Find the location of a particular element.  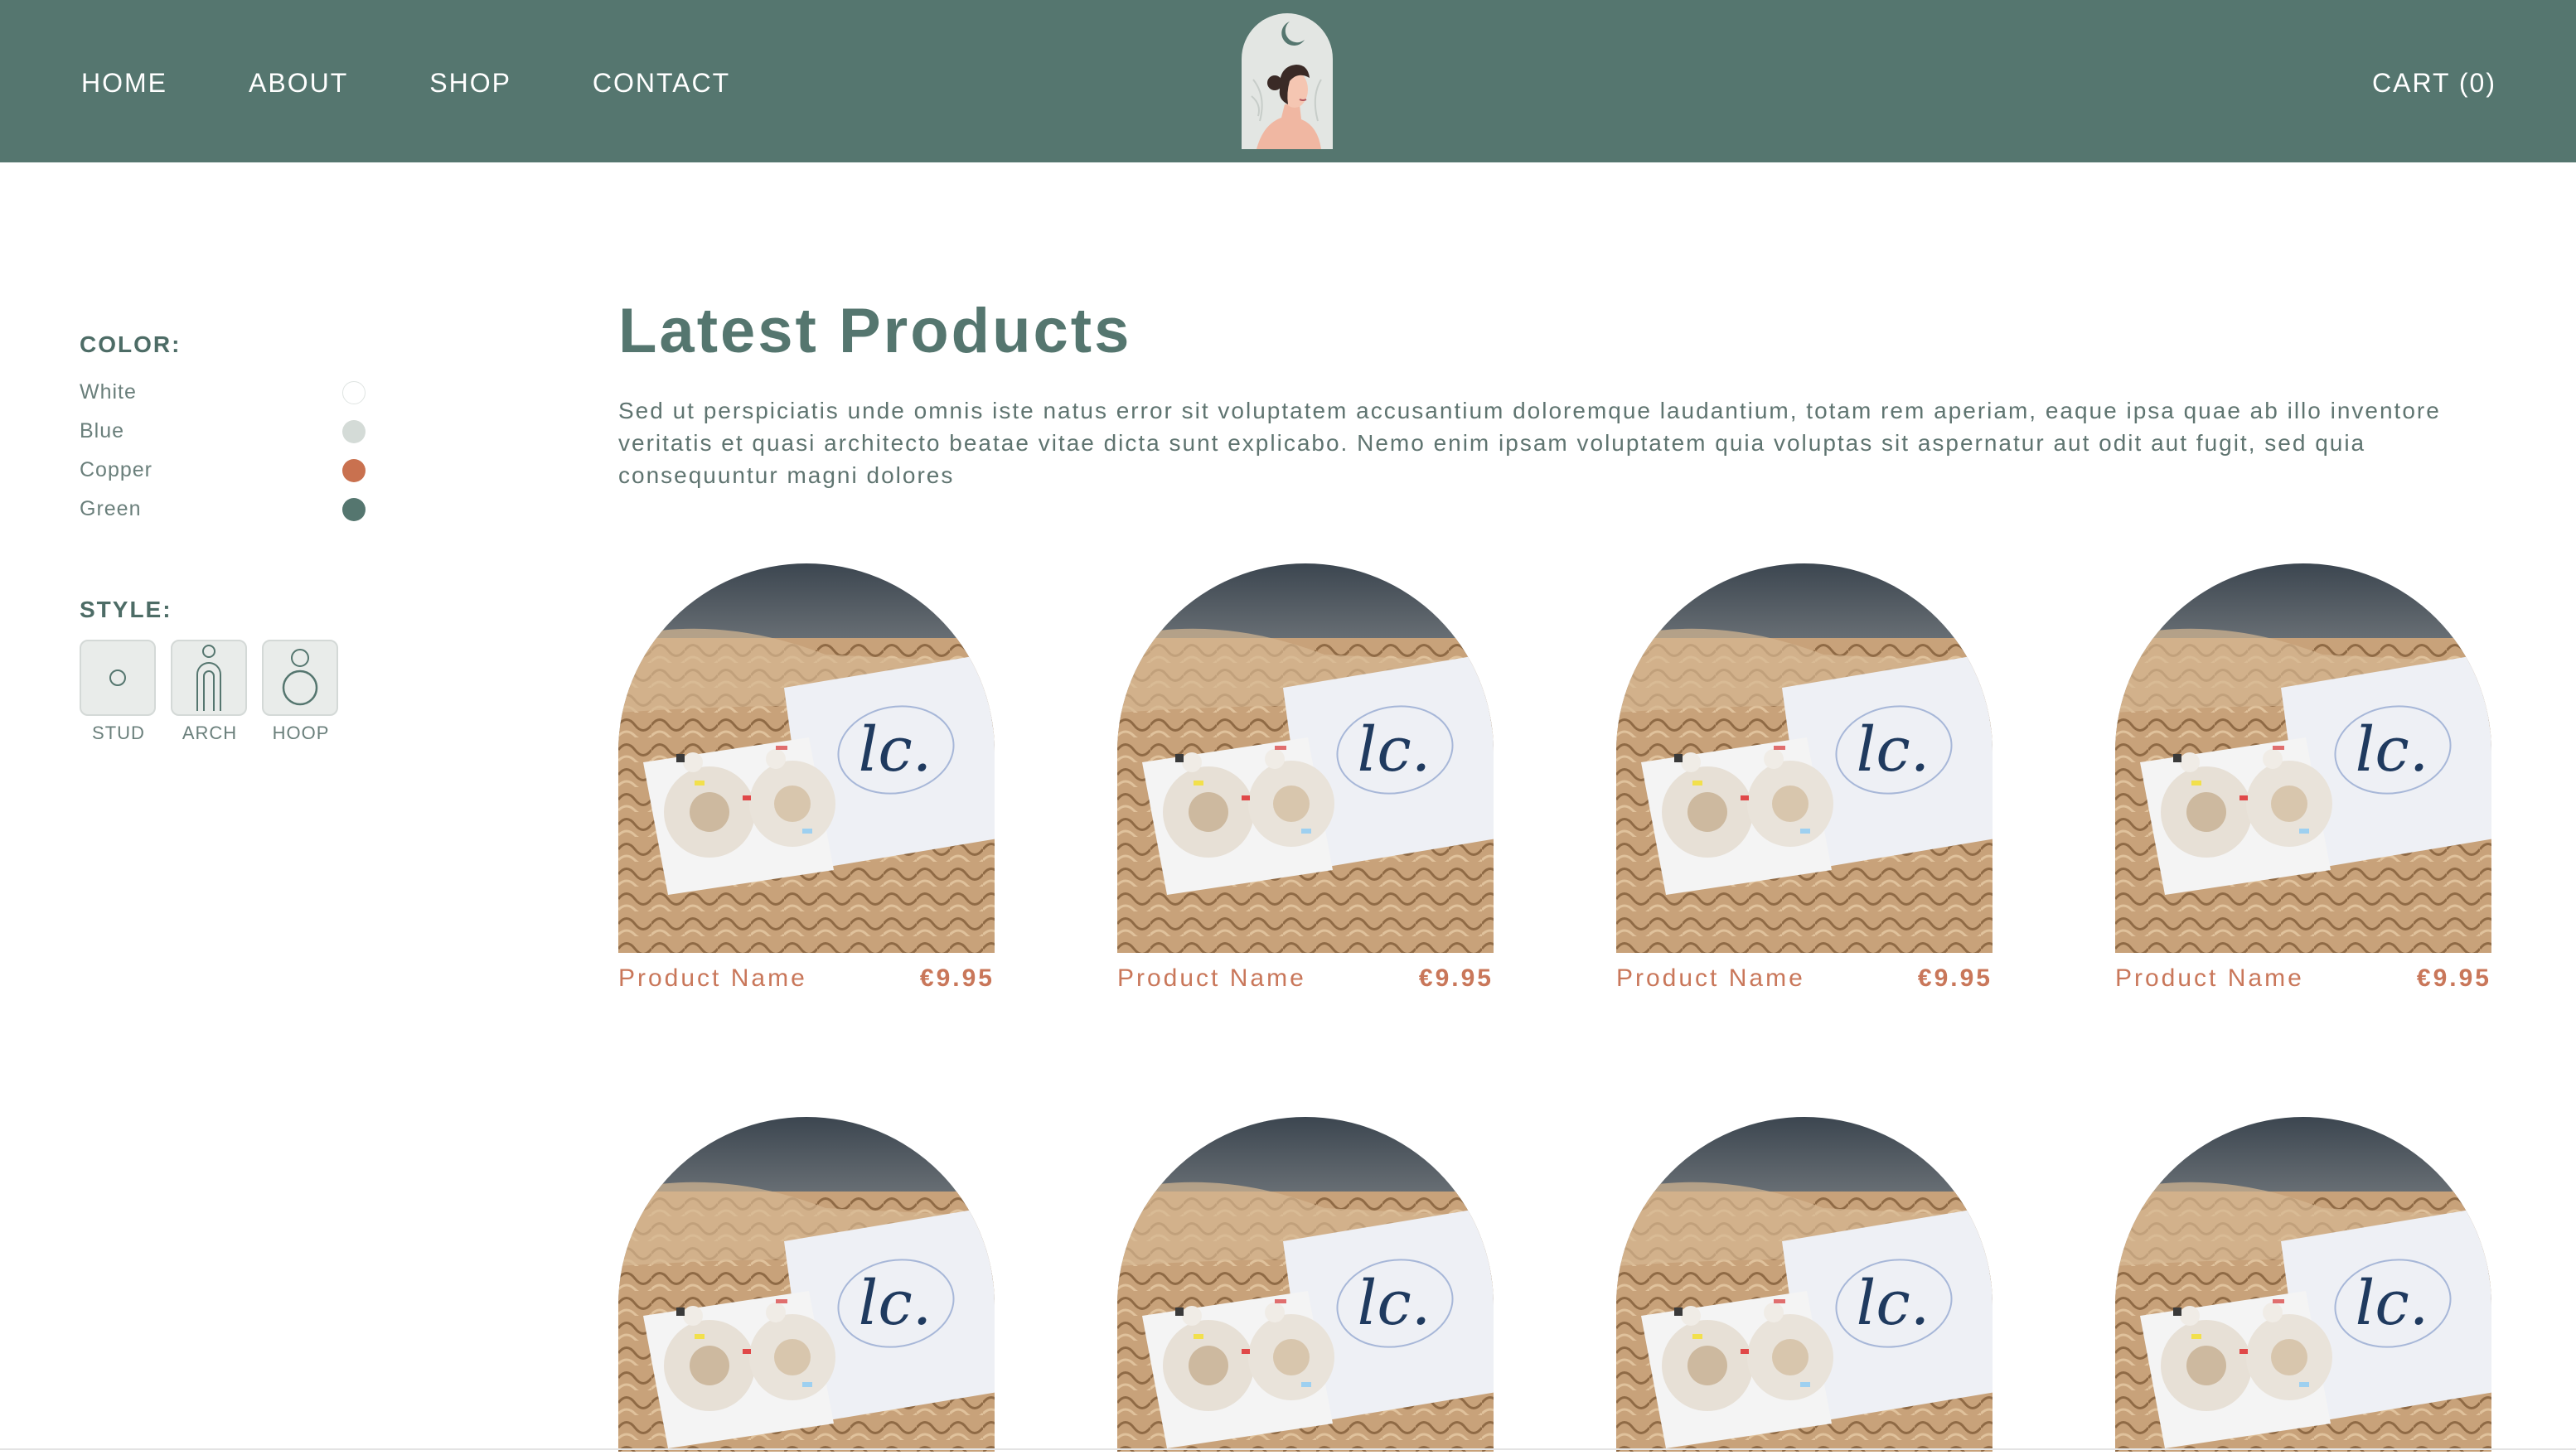

site-header: HOME ABOUT SHOP CONTACT CART (0) is located at coordinates (1288, 81).